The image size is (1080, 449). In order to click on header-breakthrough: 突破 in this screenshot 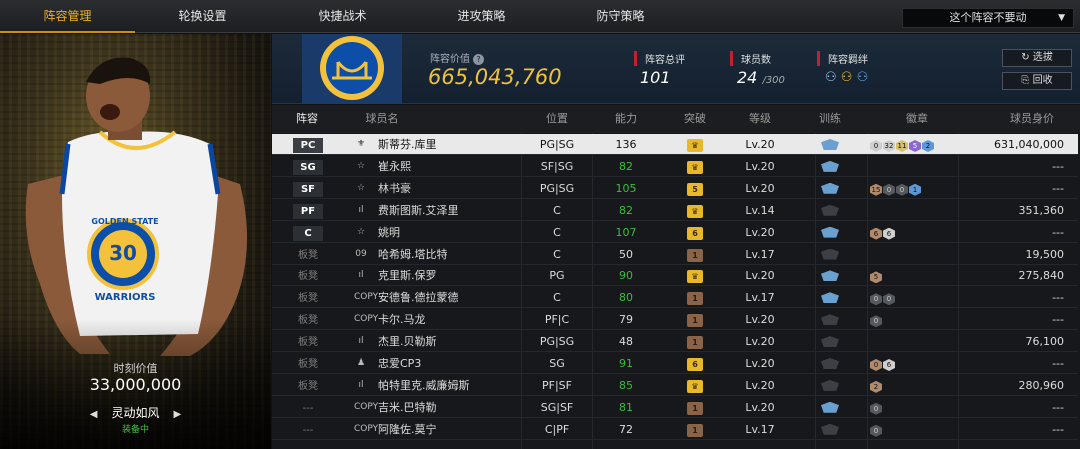, I will do `click(695, 119)`.